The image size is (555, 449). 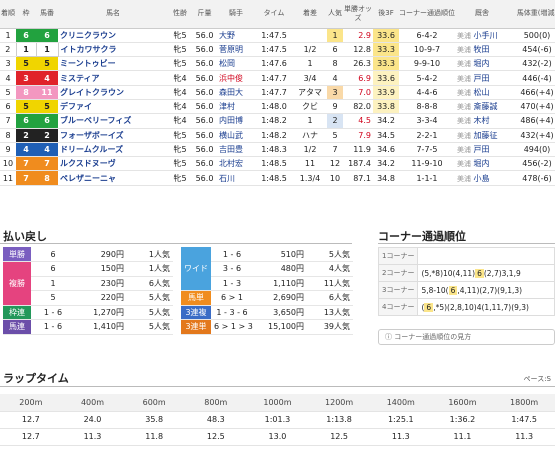 I want to click on pace-label: ペース:S, so click(x=537, y=379).